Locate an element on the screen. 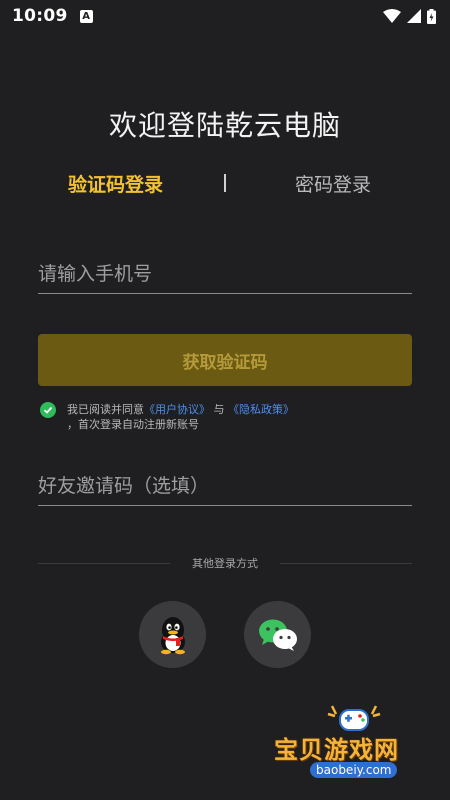 The image size is (450, 800). other-login-divider: 其他登录方式 is located at coordinates (225, 563).